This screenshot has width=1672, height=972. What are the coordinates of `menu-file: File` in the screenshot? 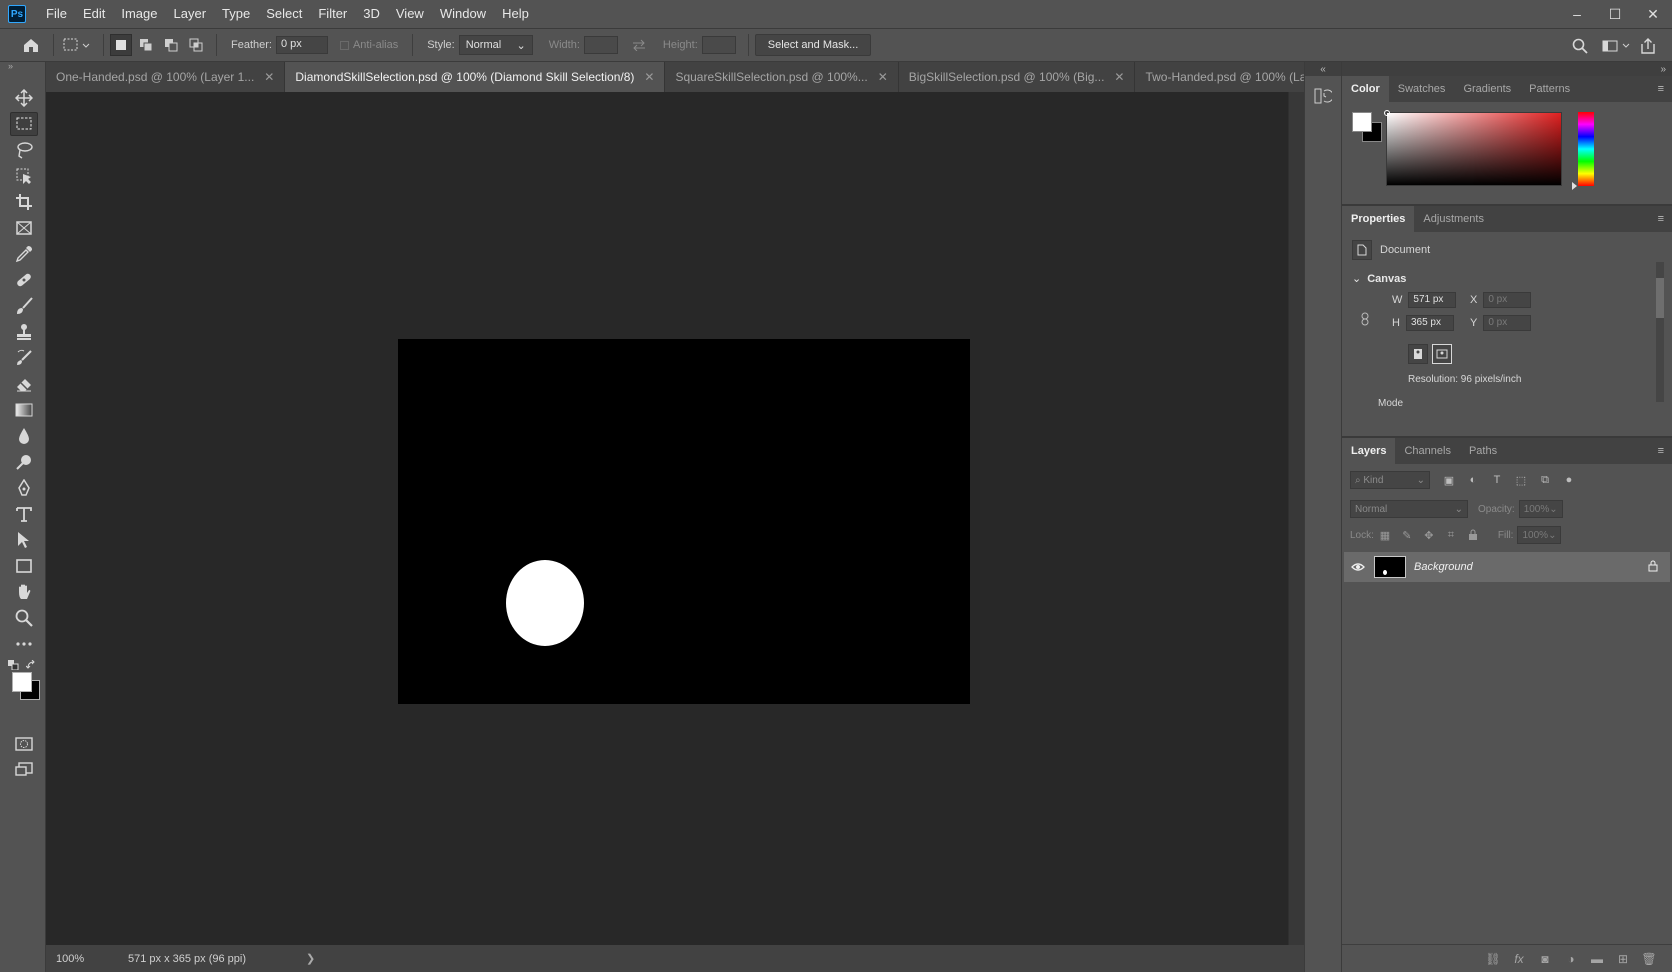 It's located at (56, 14).